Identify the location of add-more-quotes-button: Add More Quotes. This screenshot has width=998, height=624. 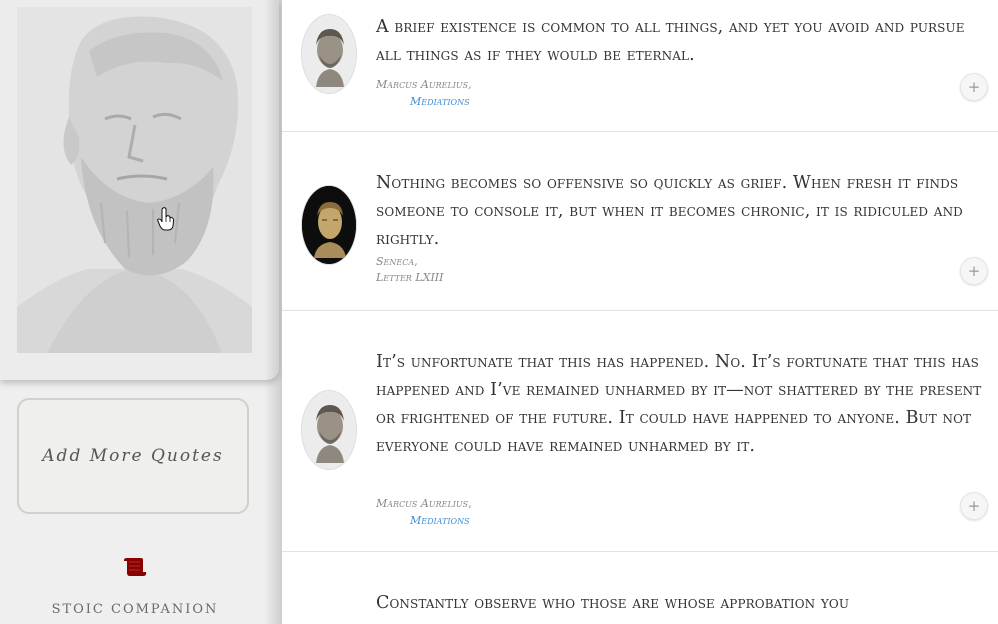
(133, 456).